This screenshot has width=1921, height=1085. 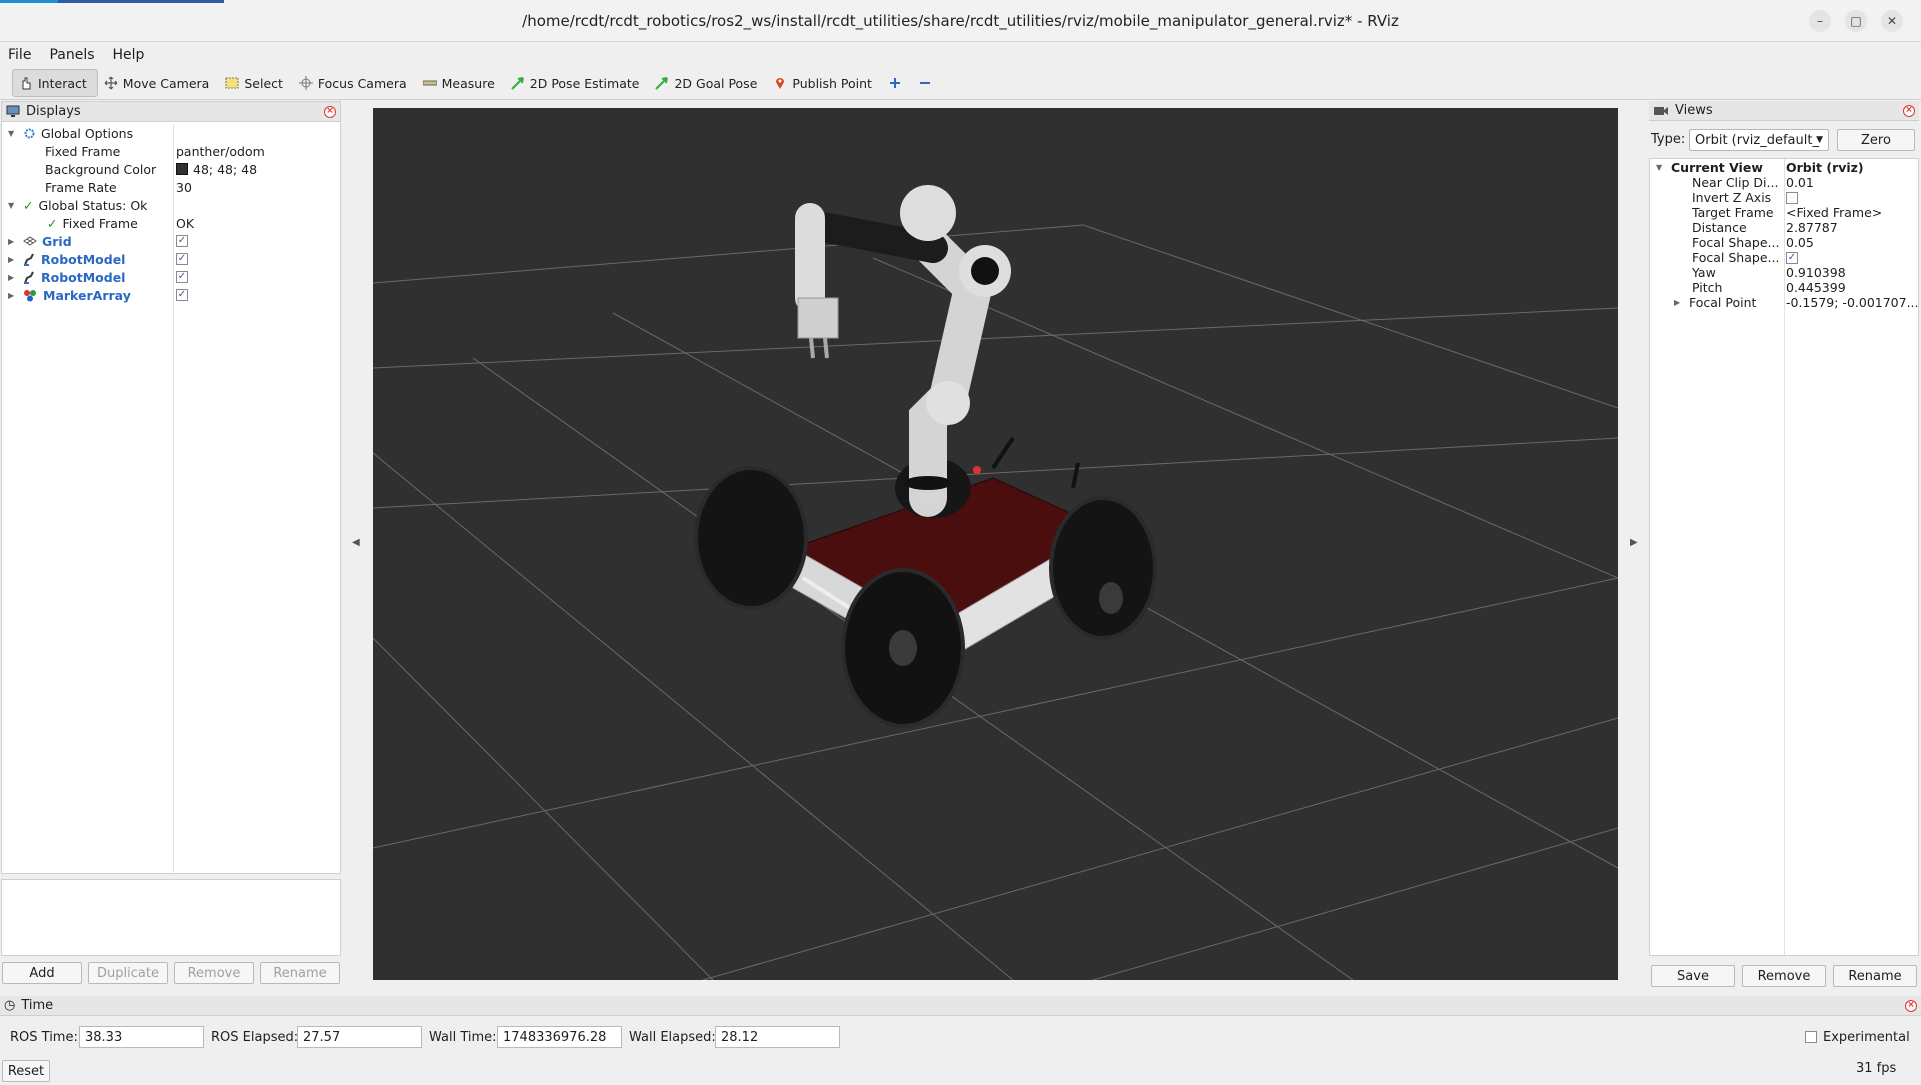 I want to click on ros-elapsed-field: 27.57, so click(x=359, y=1037).